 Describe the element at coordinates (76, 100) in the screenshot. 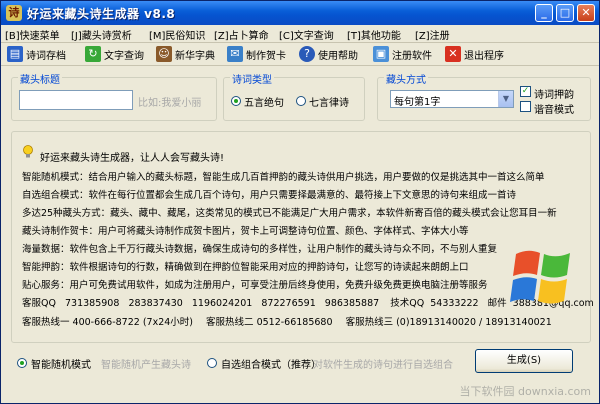

I see `acrostic-title-input` at that location.